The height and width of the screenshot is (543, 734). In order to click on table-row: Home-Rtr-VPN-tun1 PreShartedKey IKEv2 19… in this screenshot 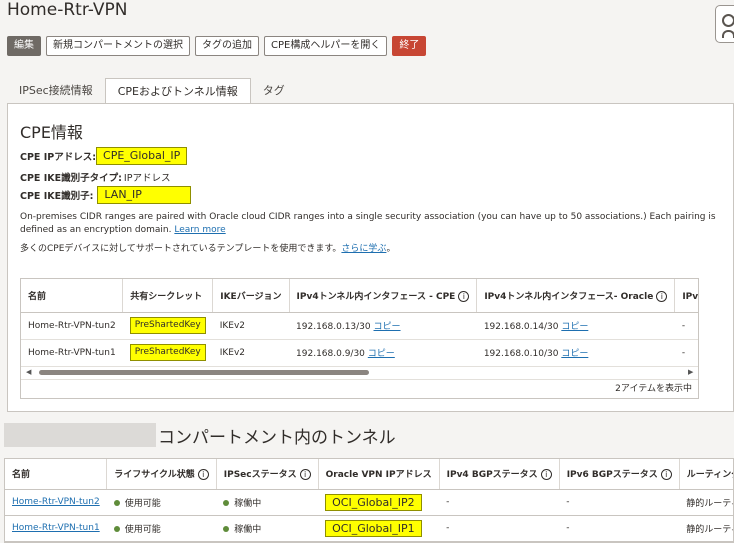, I will do `click(359, 353)`.